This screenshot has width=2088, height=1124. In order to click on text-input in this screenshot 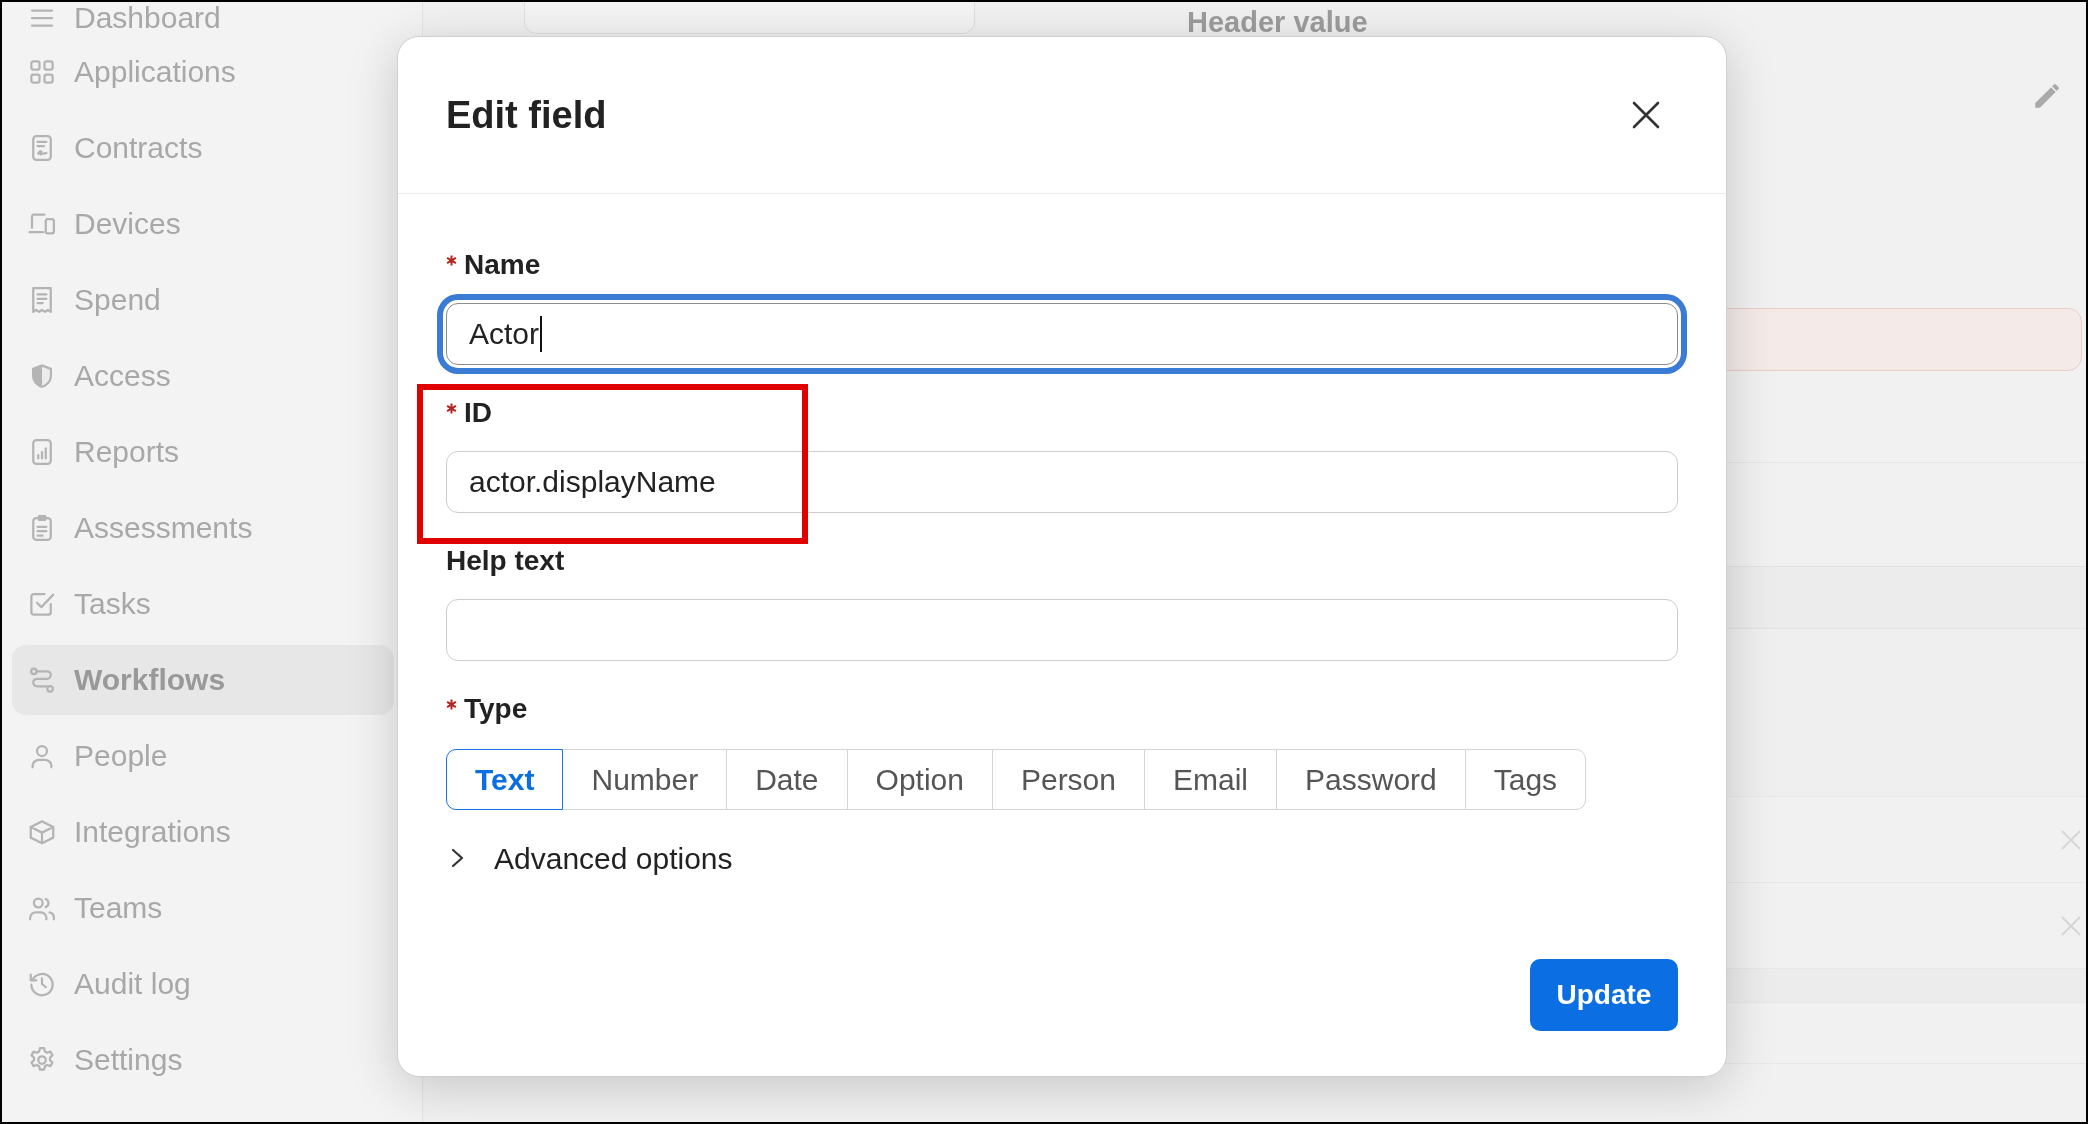, I will do `click(1062, 630)`.